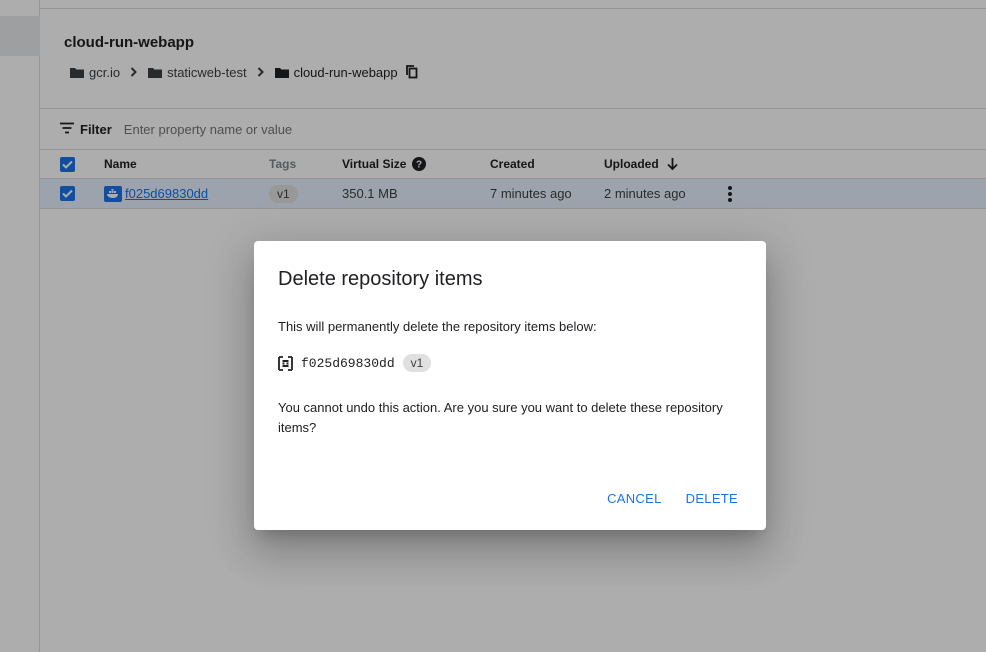 The height and width of the screenshot is (652, 986). I want to click on dialog-actions: CANCEL DELETE, so click(672, 498).